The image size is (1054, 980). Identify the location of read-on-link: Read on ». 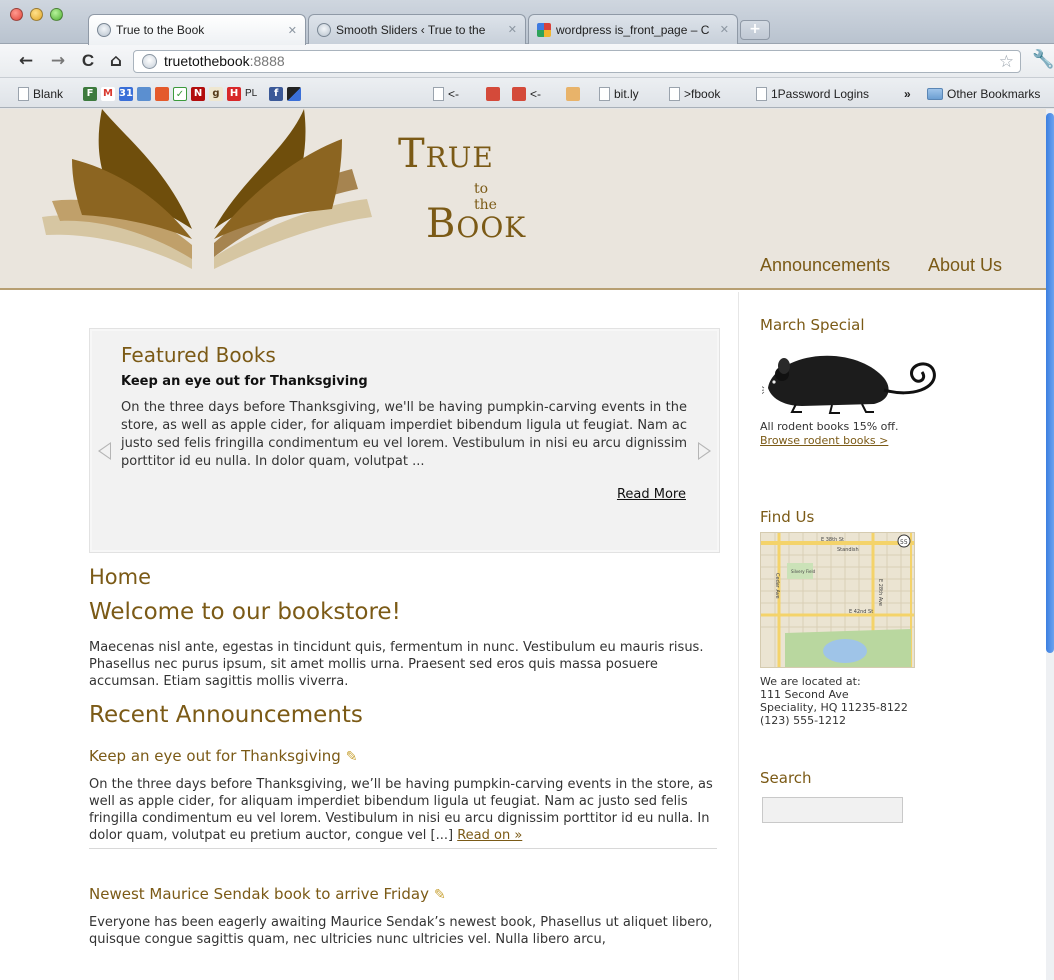
(489, 835).